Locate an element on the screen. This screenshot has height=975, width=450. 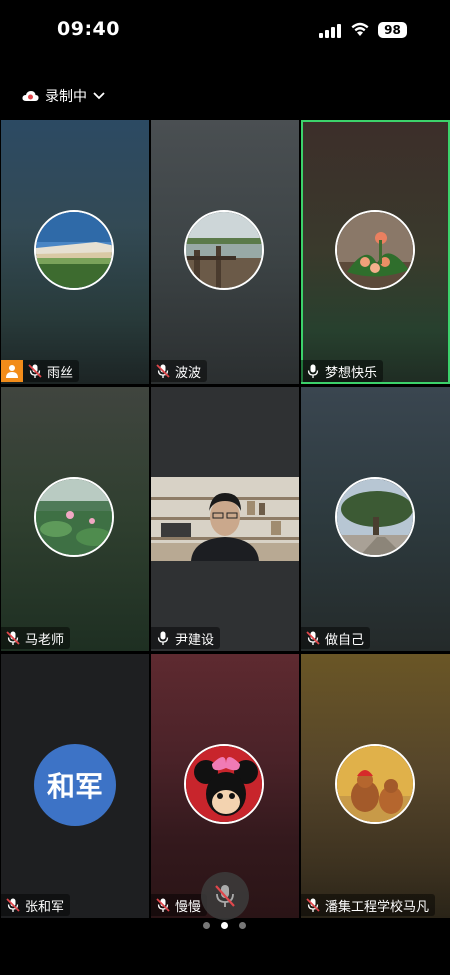
video-feed is located at coordinates (225, 519).